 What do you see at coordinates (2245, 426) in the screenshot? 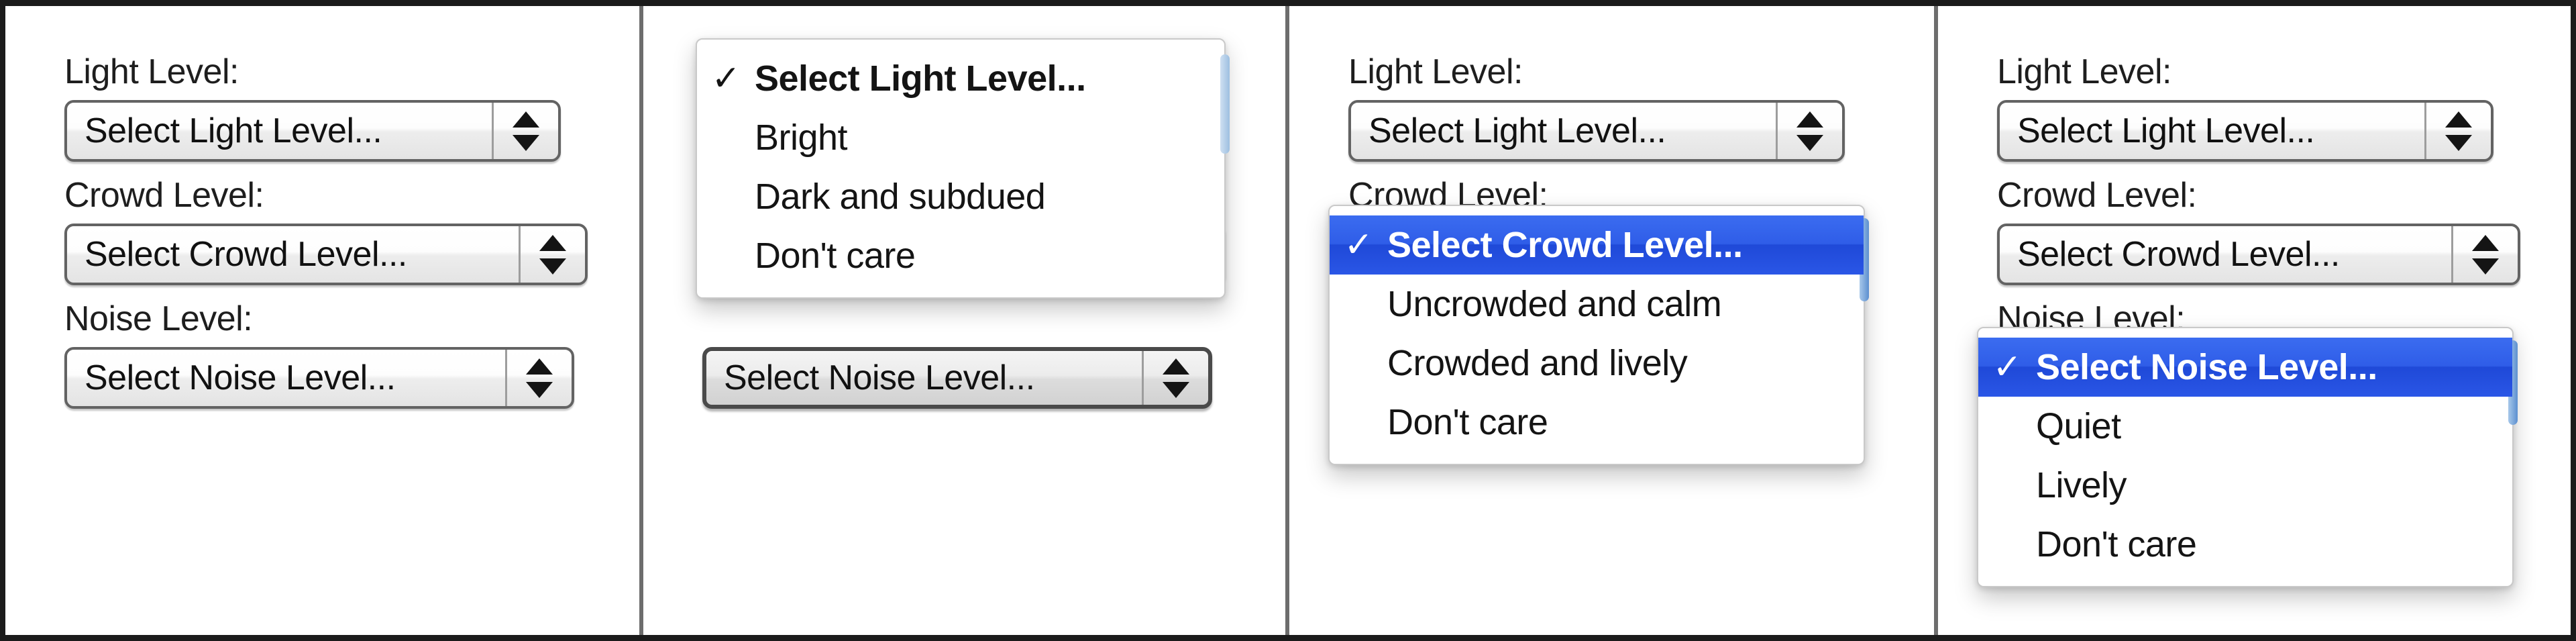
I see `menu-item-quiet: Quiet` at bounding box center [2245, 426].